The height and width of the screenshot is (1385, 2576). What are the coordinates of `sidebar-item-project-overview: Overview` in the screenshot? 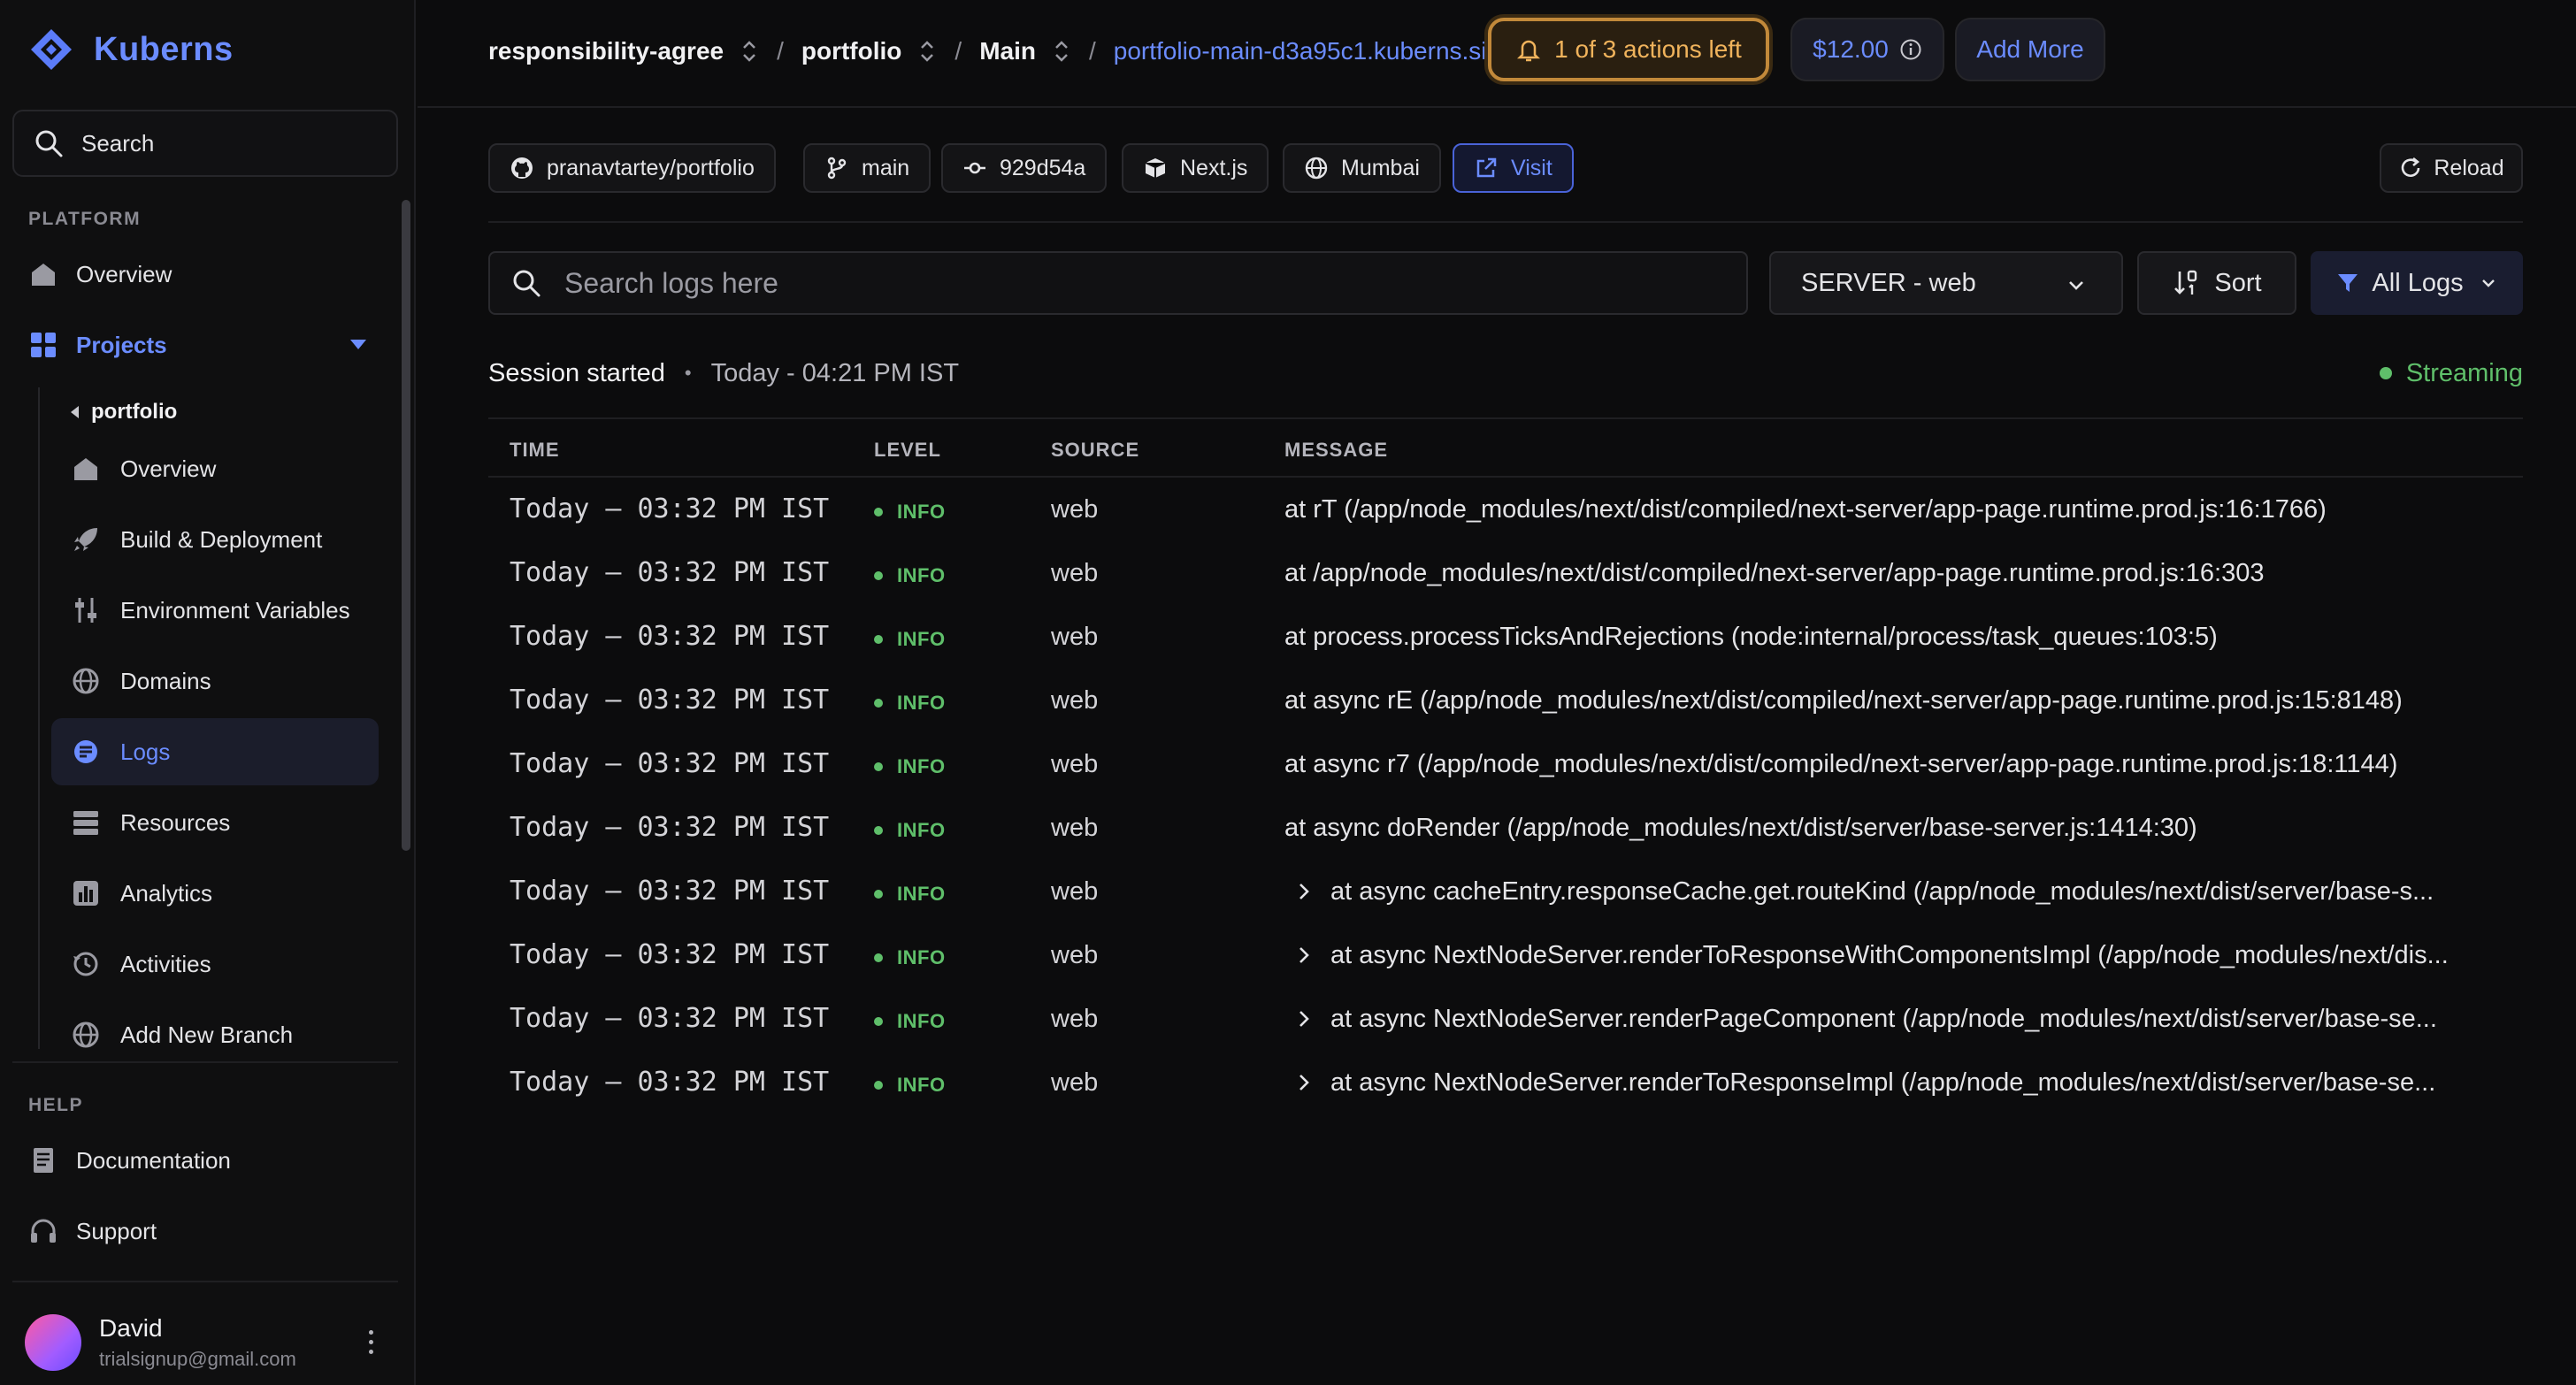 It's located at (215, 468).